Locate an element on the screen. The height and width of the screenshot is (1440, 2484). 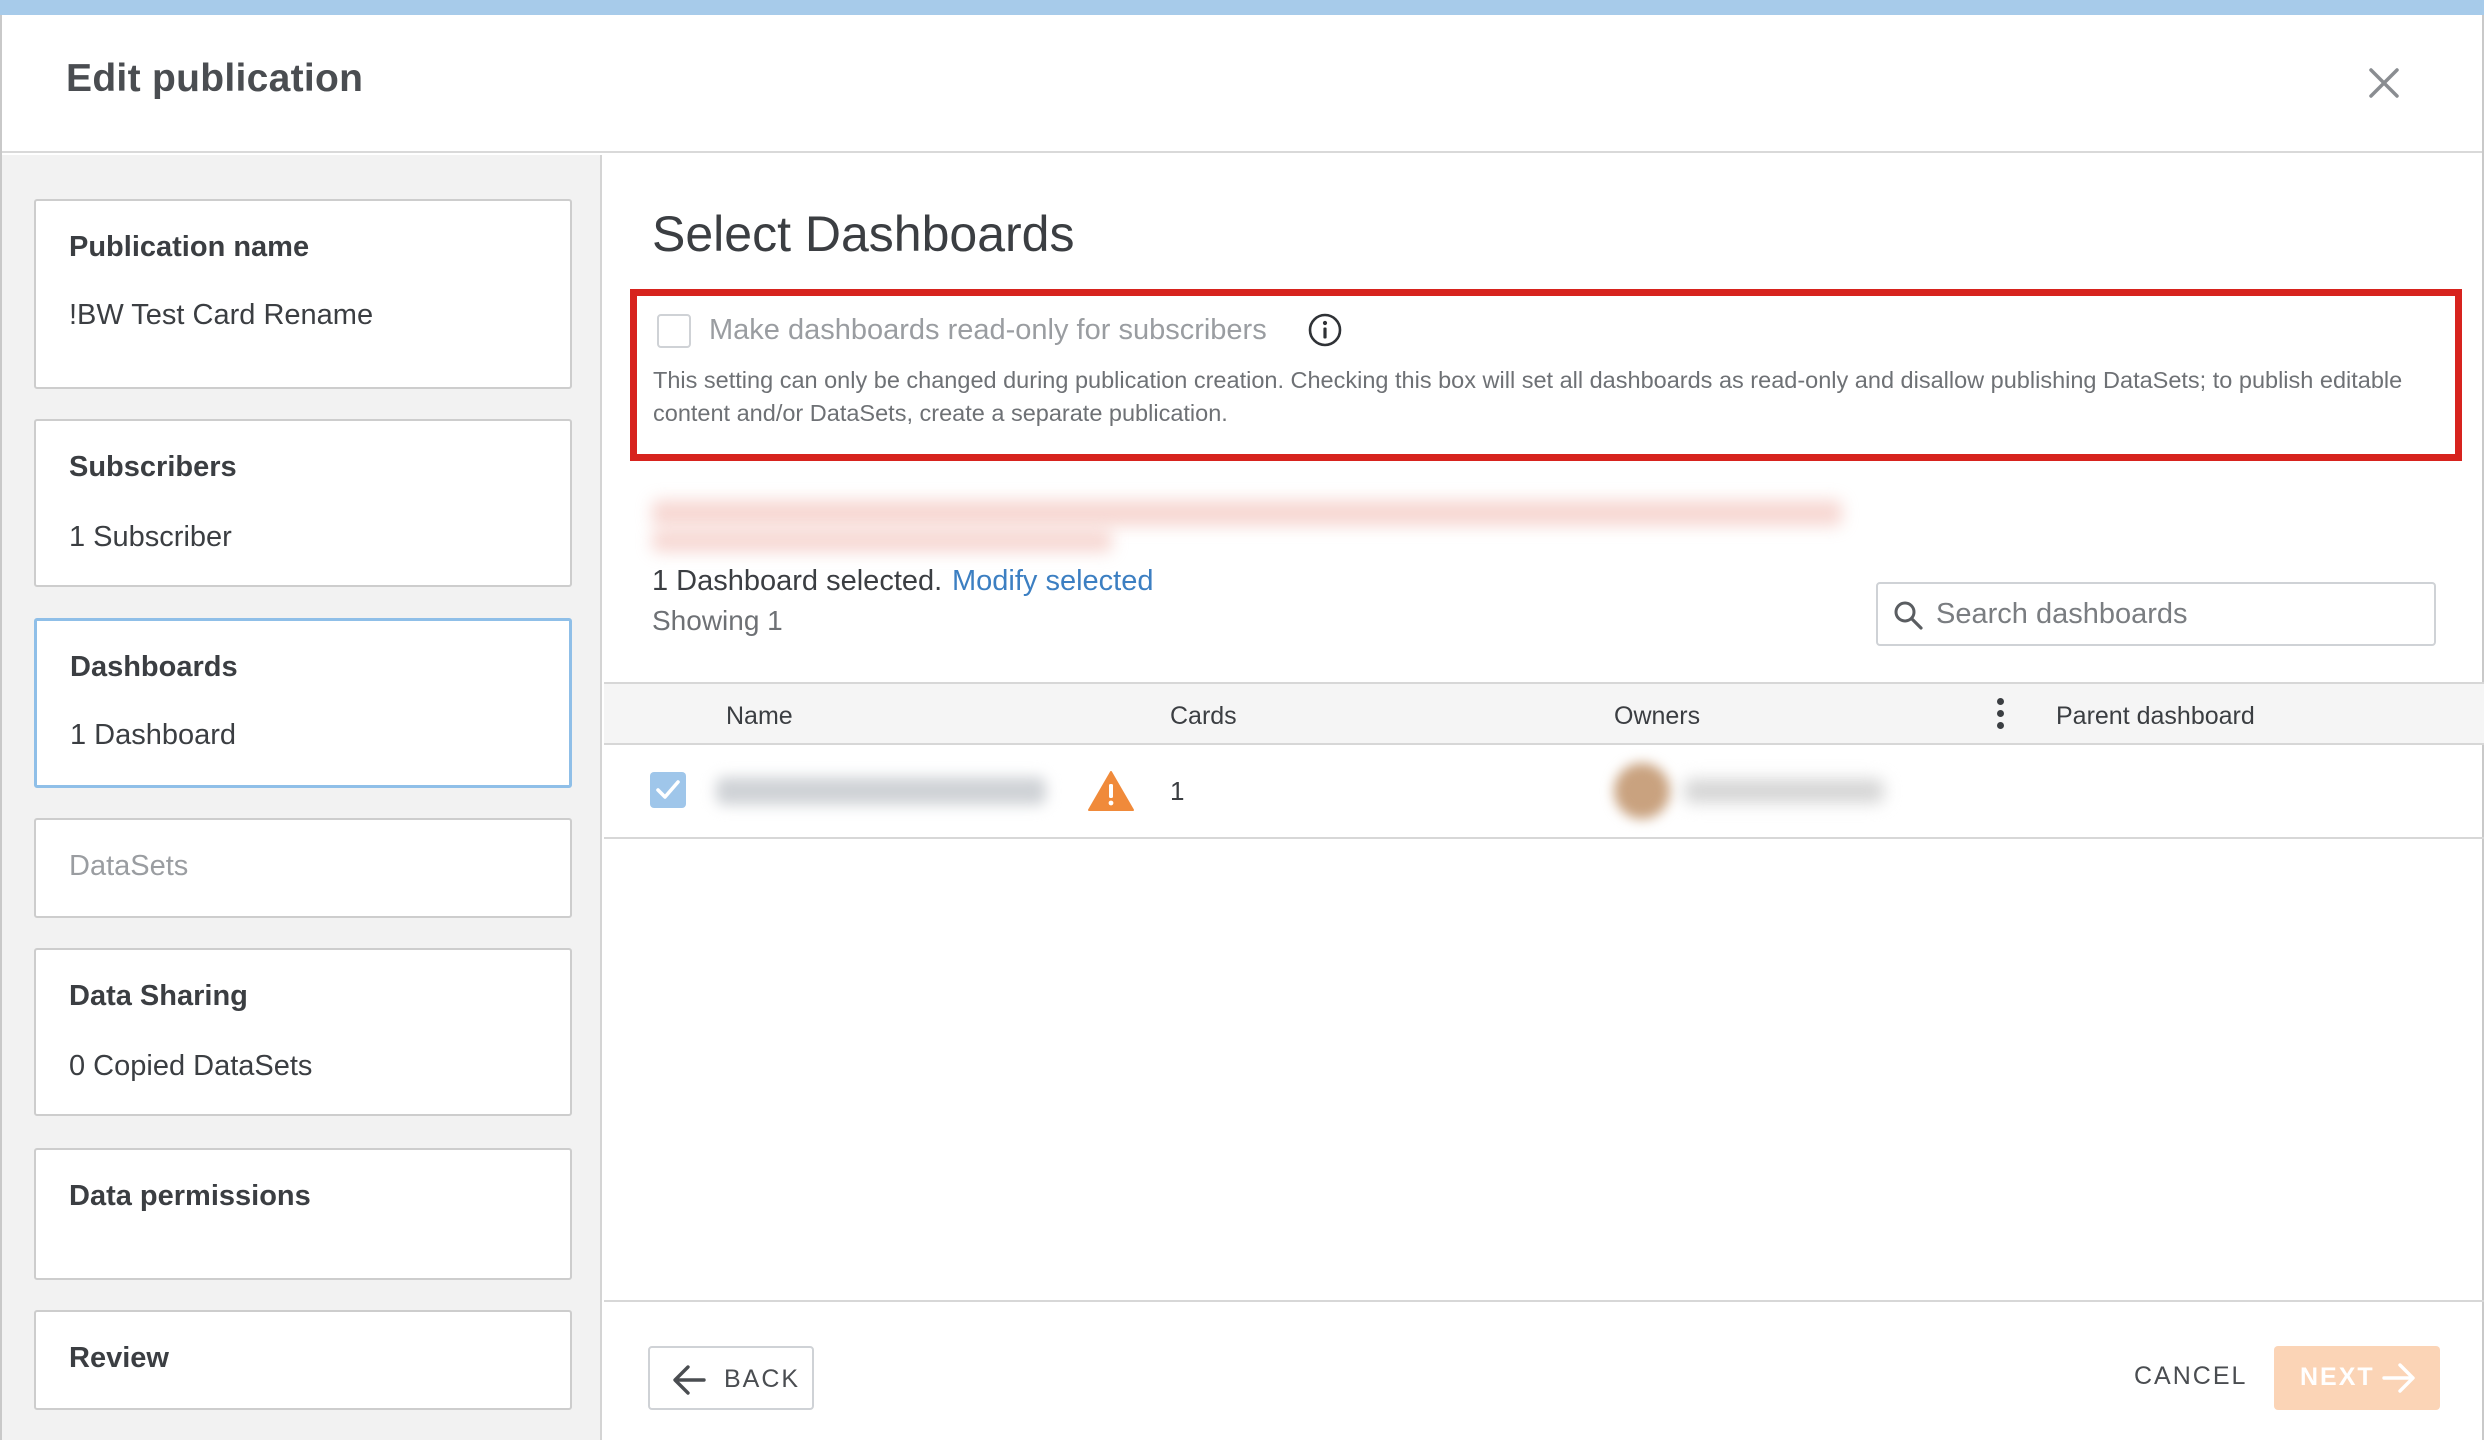
cancel-button: CANCEL is located at coordinates (2190, 1376).